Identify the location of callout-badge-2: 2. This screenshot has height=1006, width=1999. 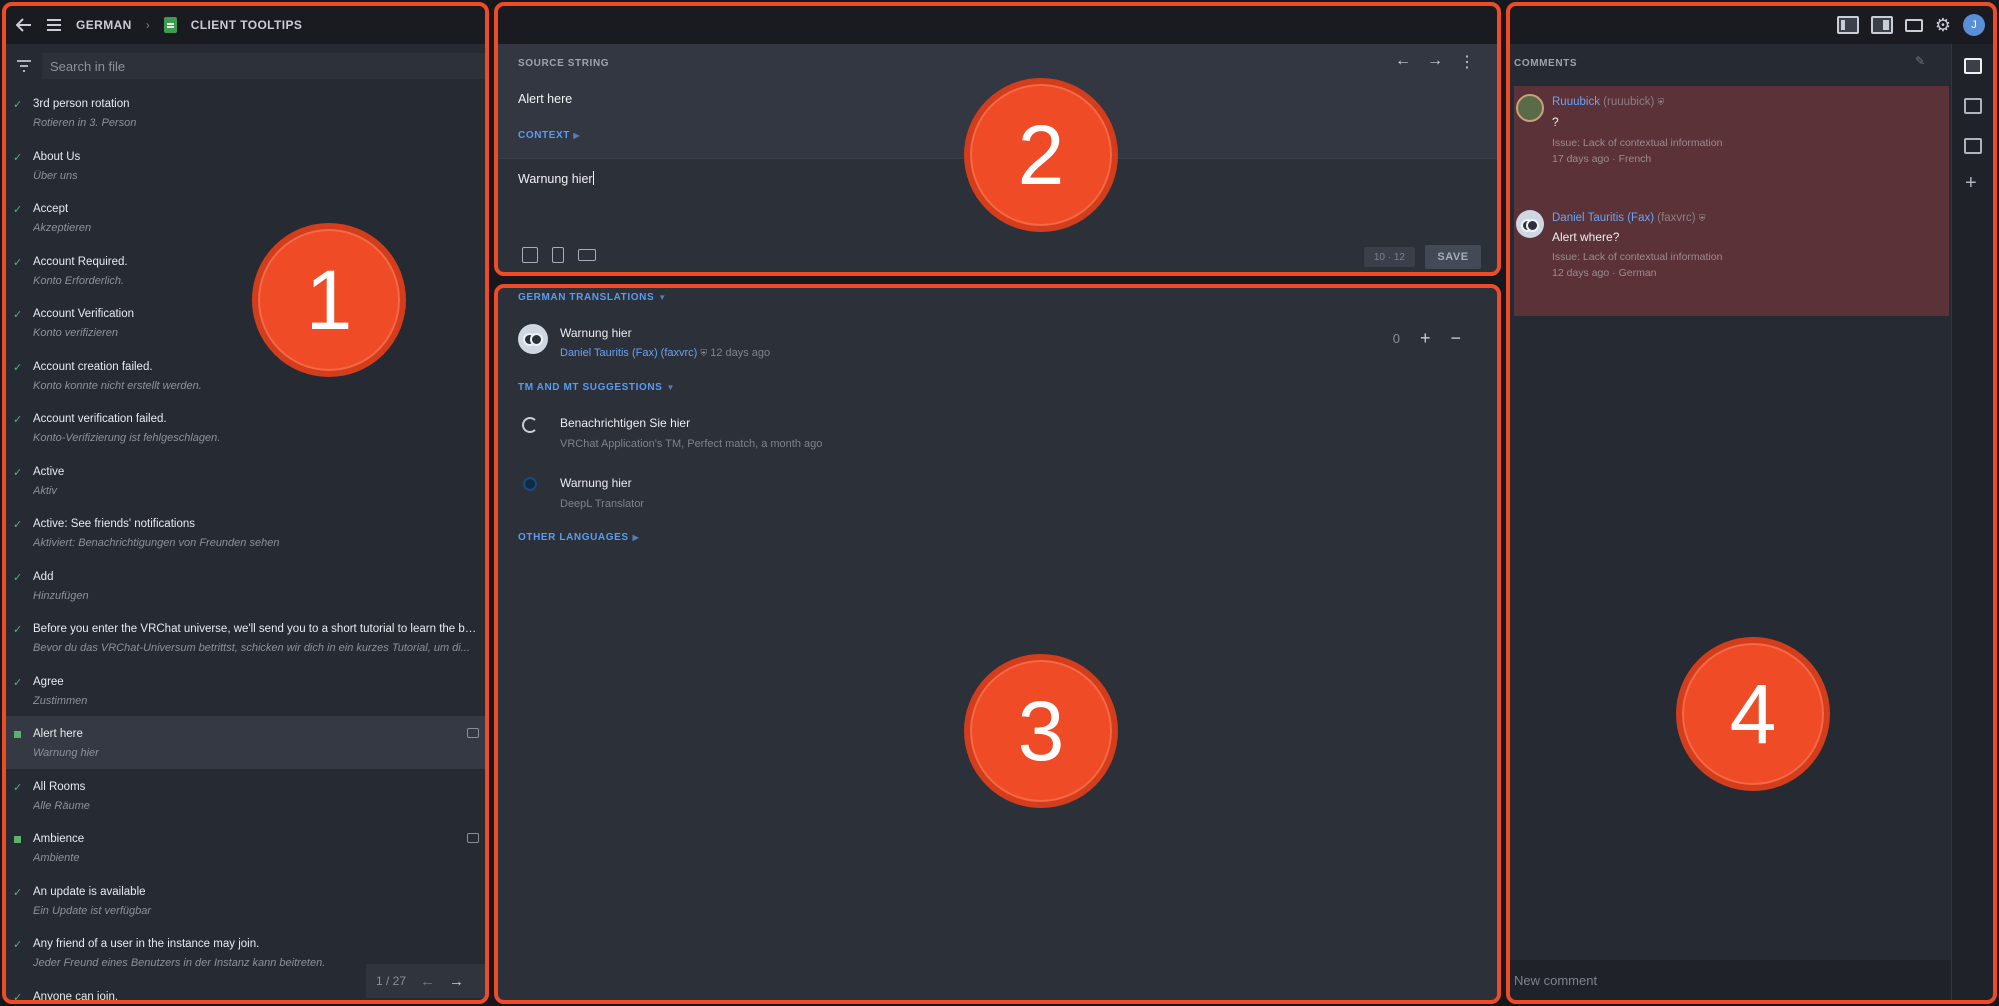
(1041, 155).